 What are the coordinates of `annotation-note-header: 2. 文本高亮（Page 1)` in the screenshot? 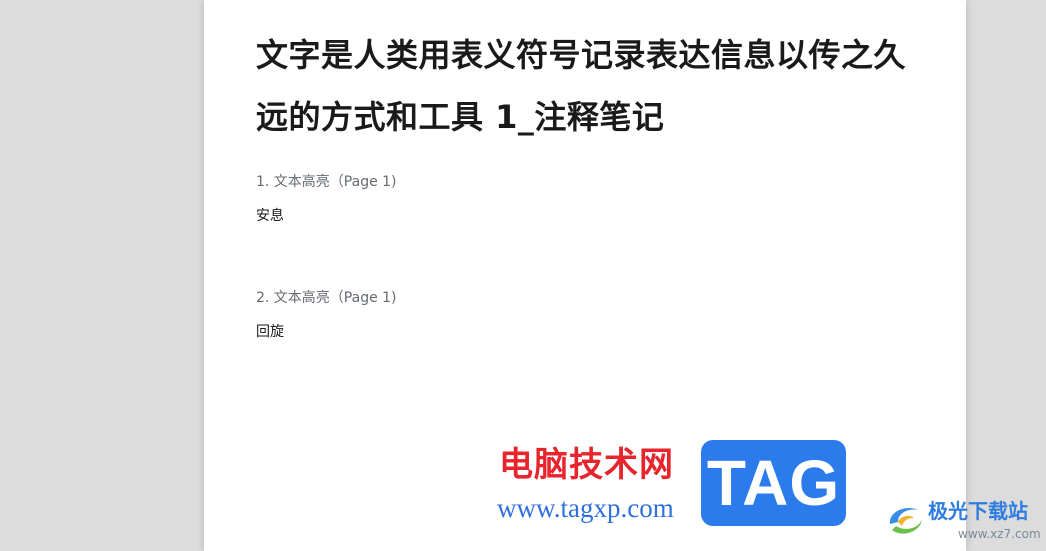 It's located at (326, 298).